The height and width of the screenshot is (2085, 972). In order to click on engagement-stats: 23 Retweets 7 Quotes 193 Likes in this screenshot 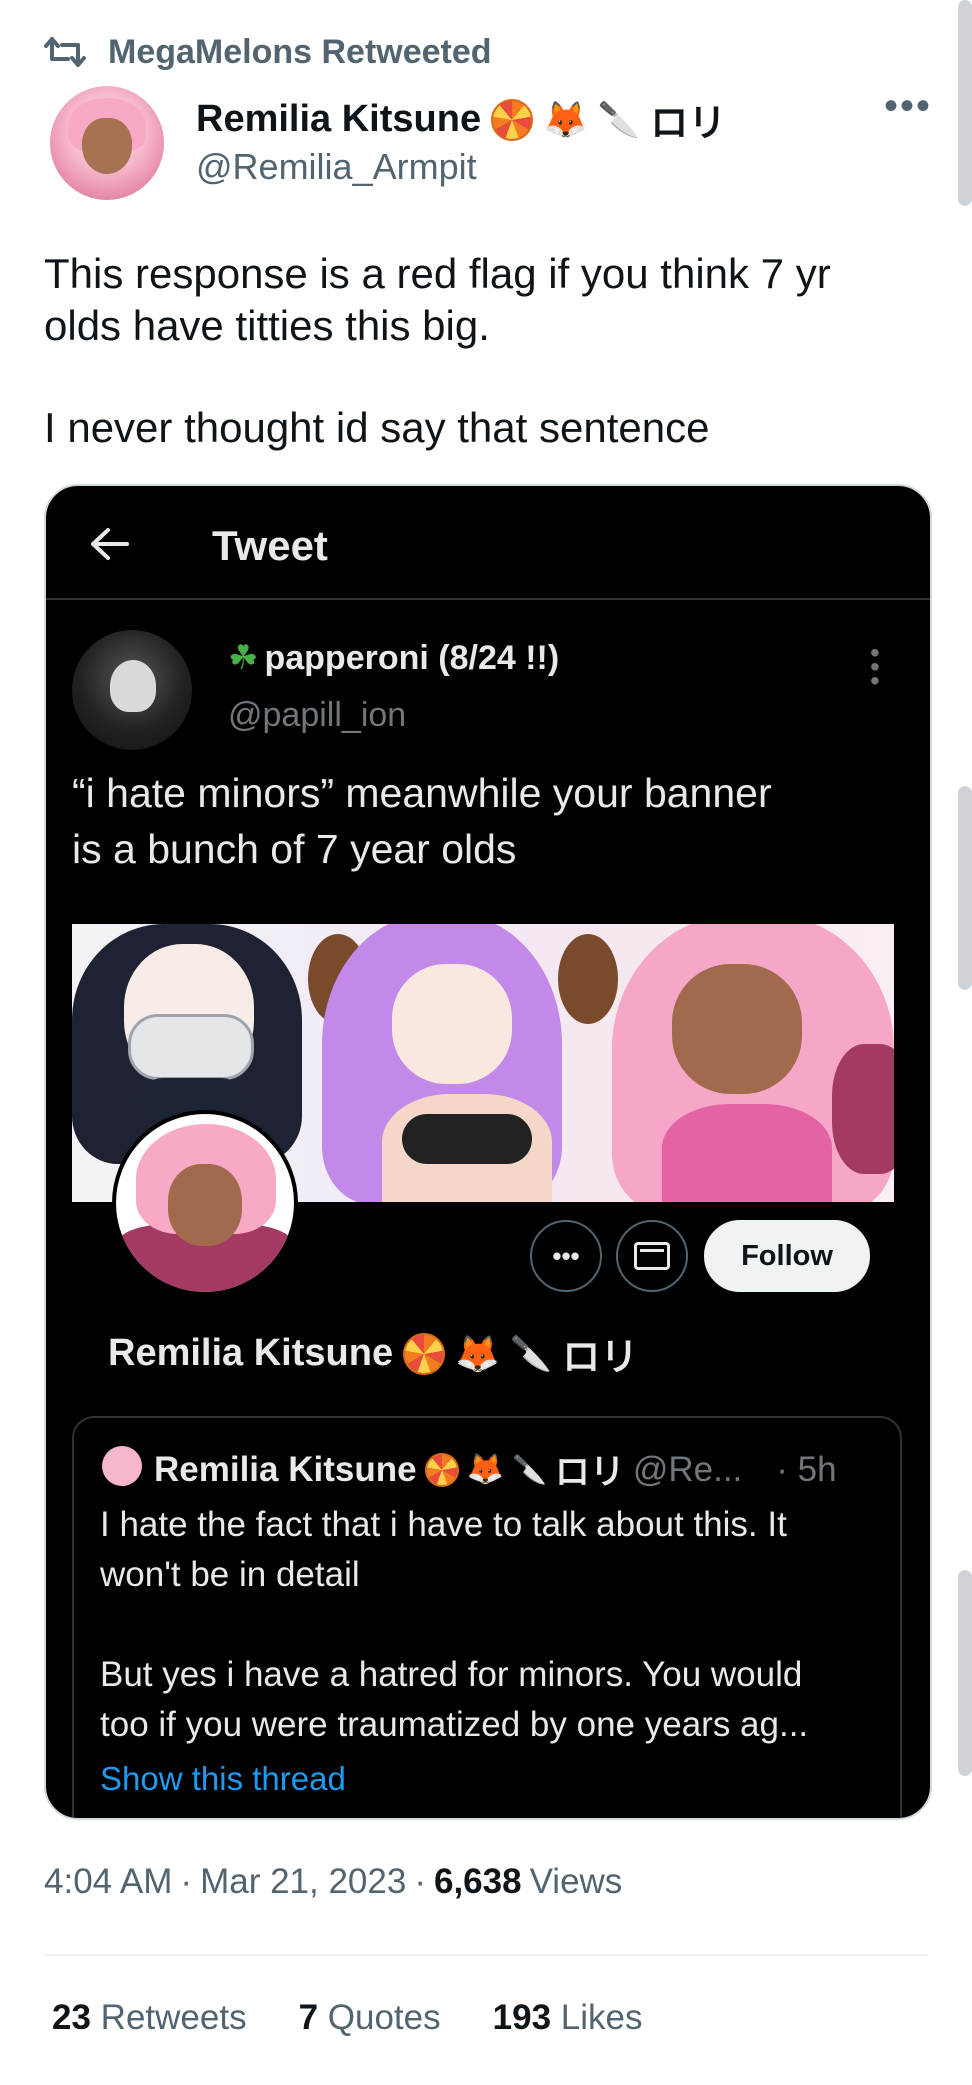, I will do `click(347, 2018)`.